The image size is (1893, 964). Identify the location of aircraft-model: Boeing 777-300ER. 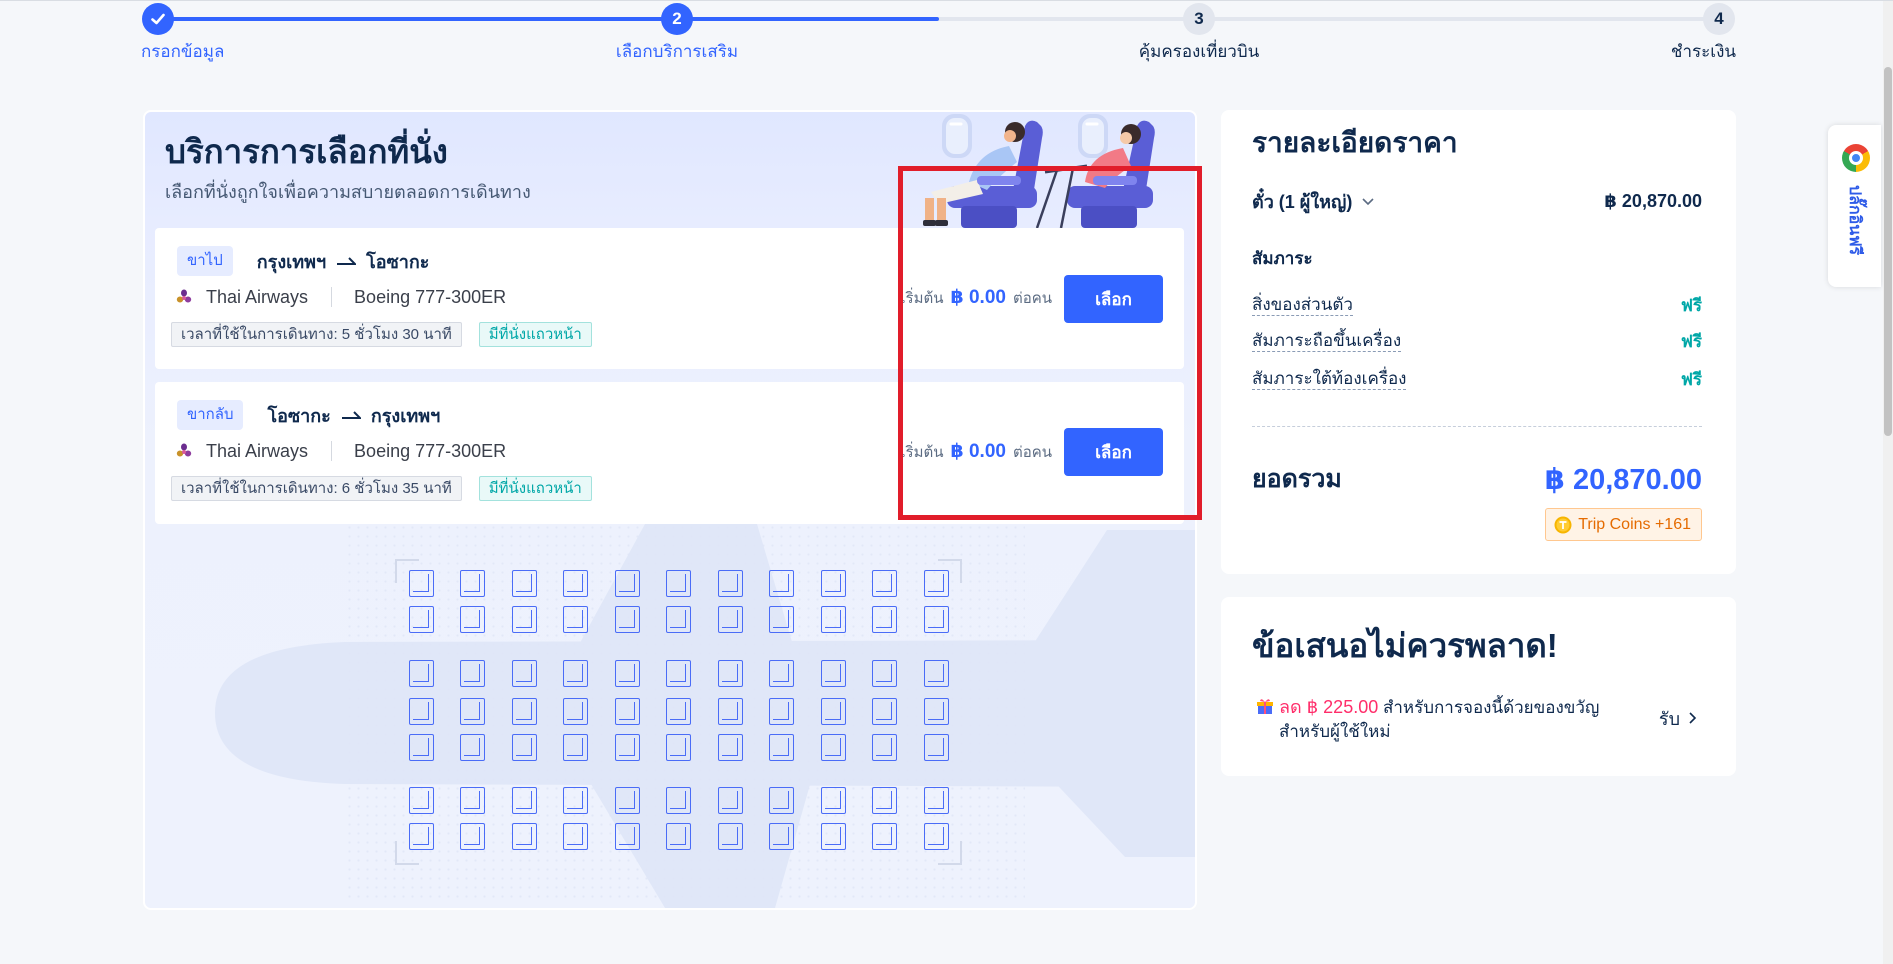
(430, 296).